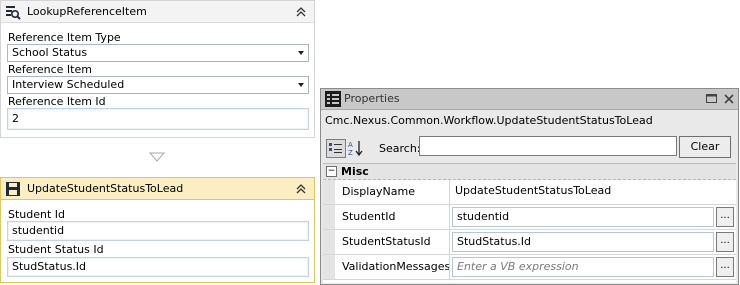  I want to click on activity-title: UpdateStudentStatusToLead, so click(105, 188).